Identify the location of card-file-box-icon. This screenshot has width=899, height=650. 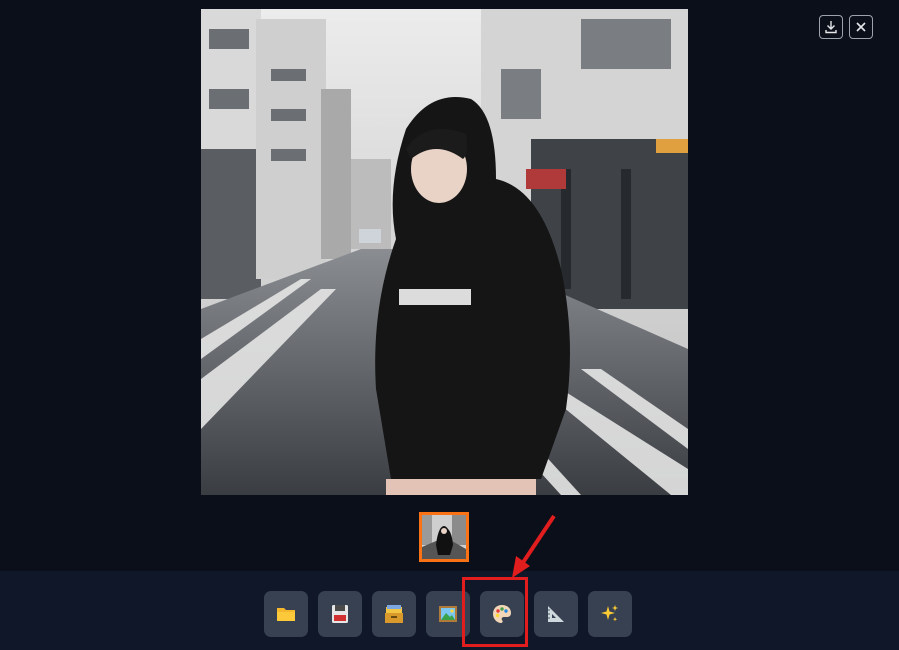
(394, 614).